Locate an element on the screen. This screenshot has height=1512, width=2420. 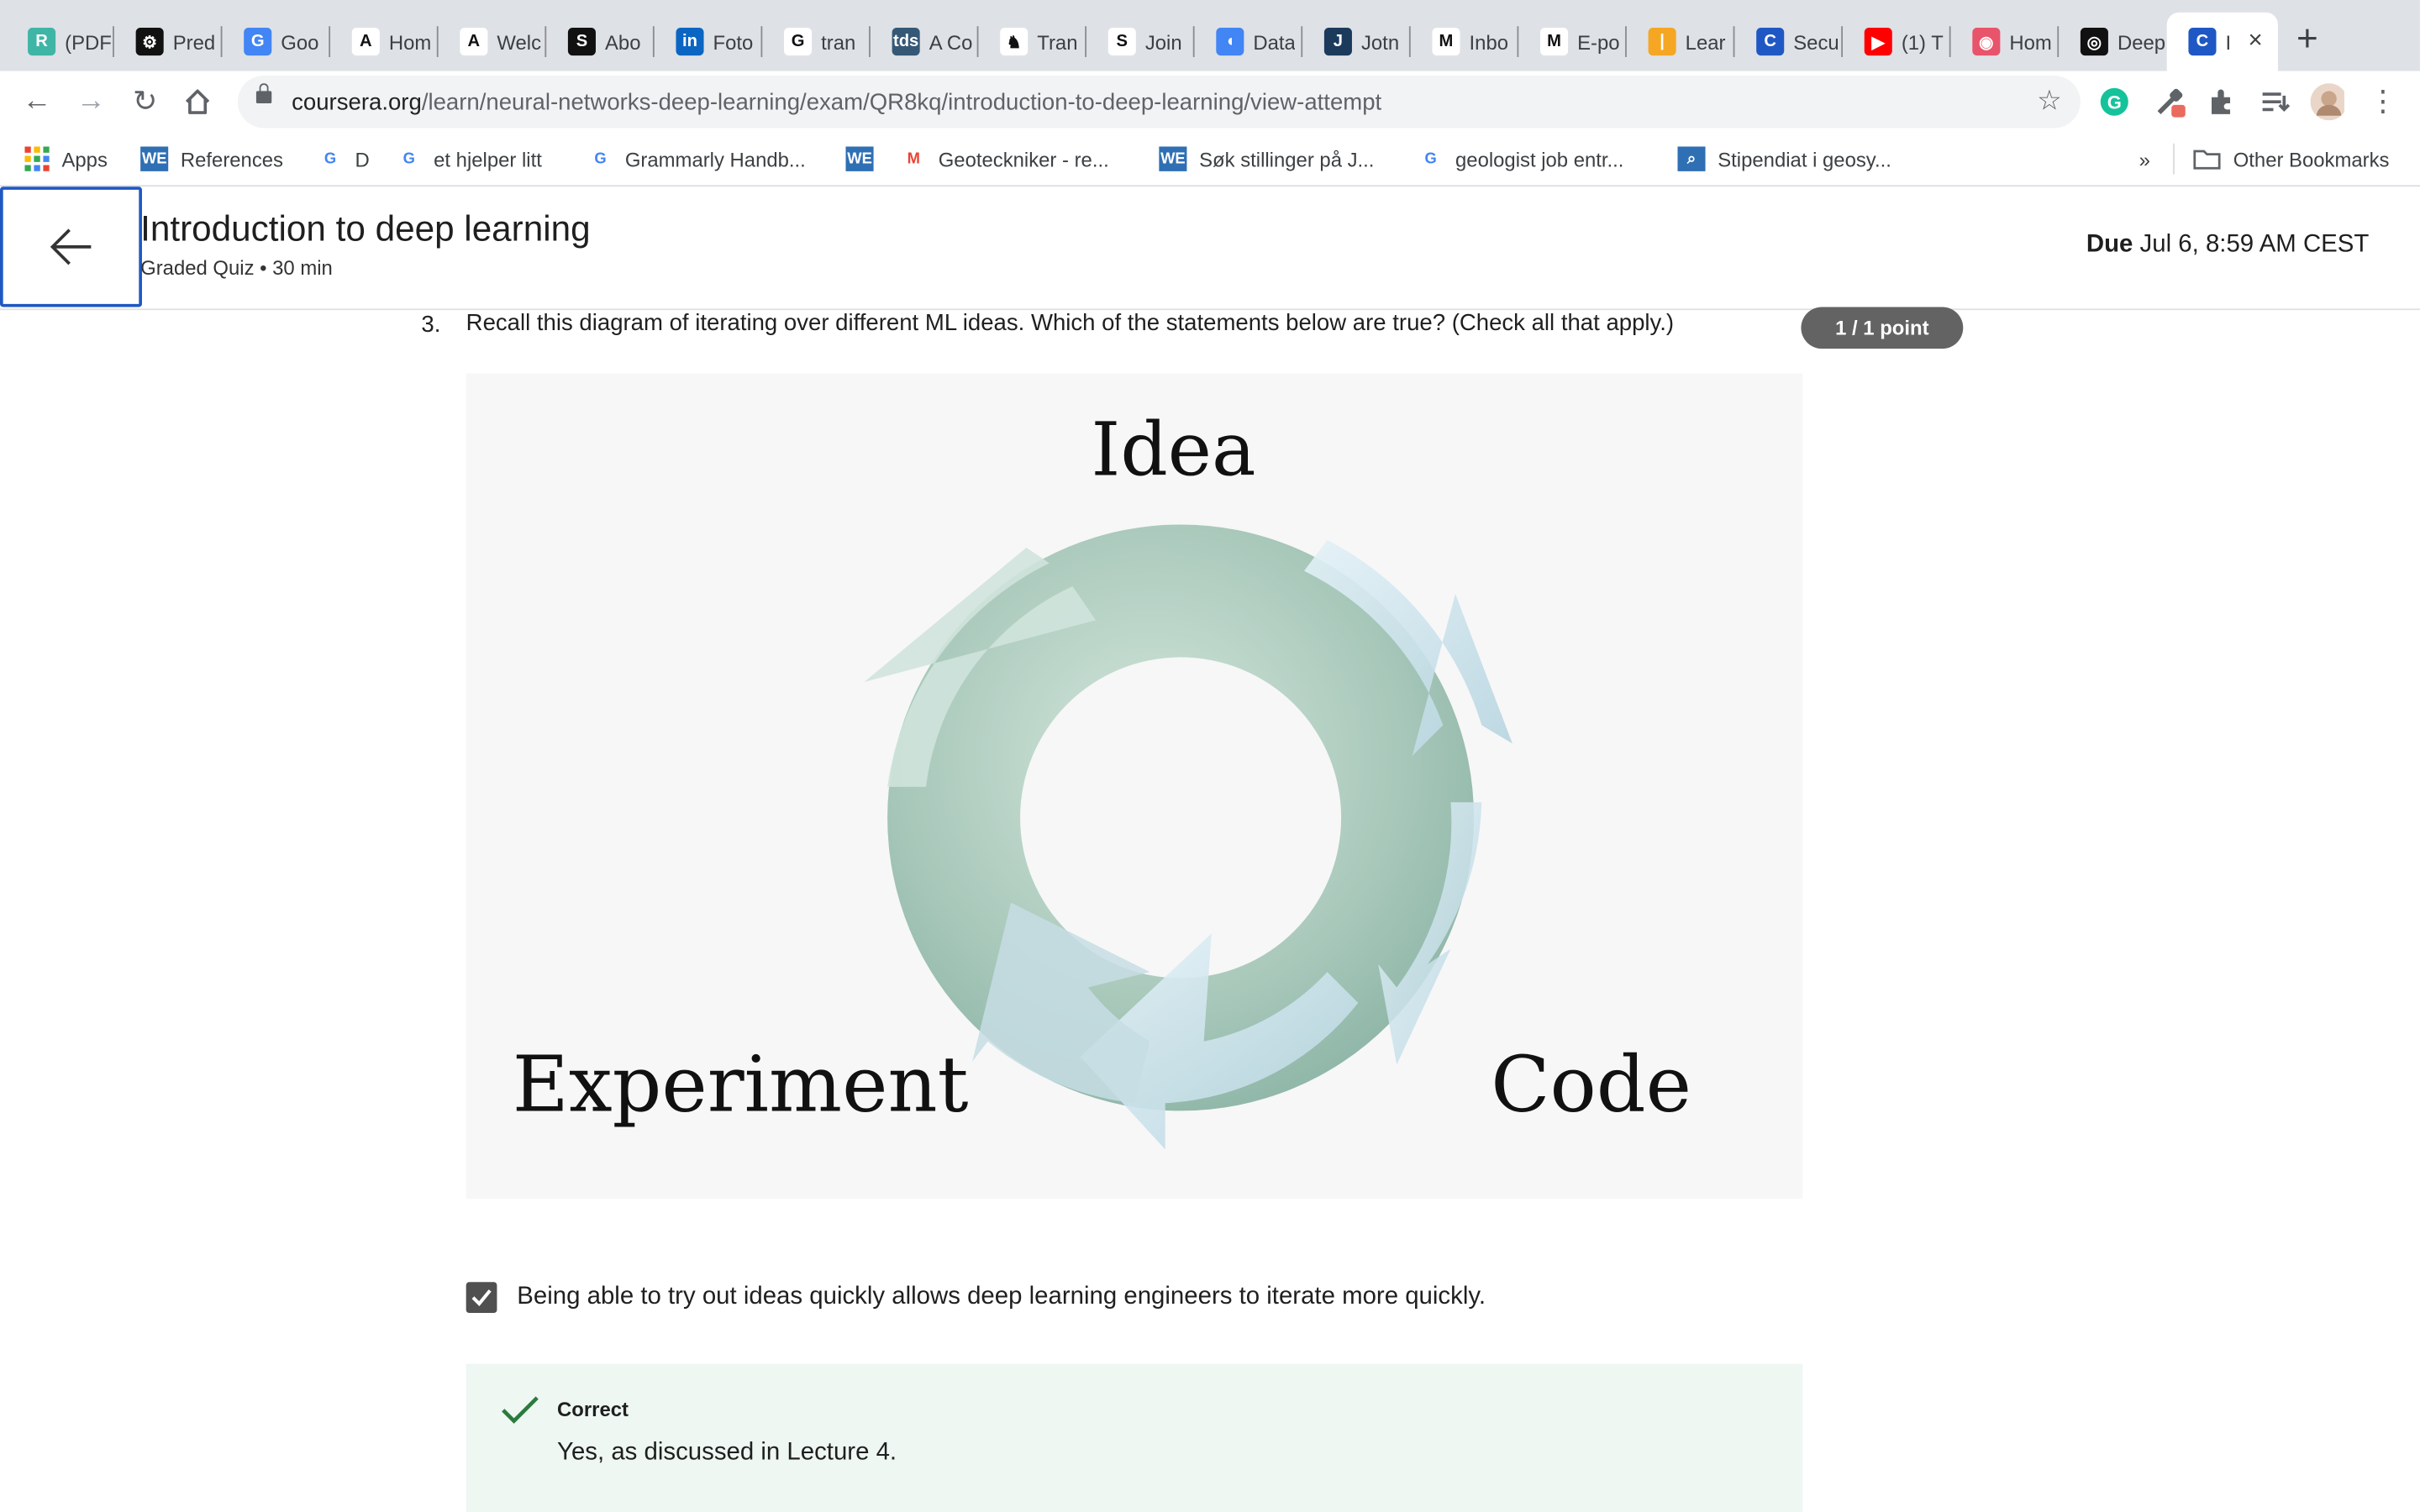
bookmark-favicon-icon: ⌕ is located at coordinates (1691, 158).